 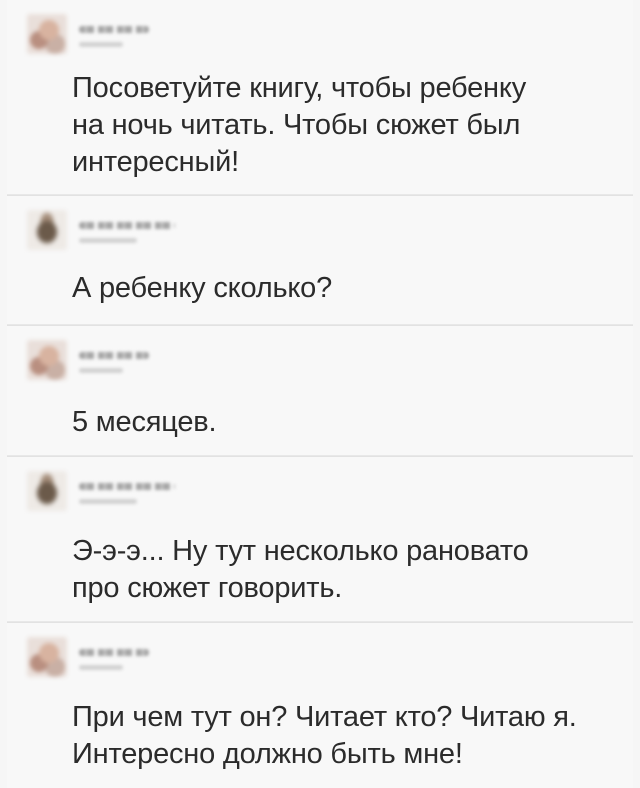 What do you see at coordinates (144, 422) in the screenshot?
I see `comment-text: 5 месяцев.` at bounding box center [144, 422].